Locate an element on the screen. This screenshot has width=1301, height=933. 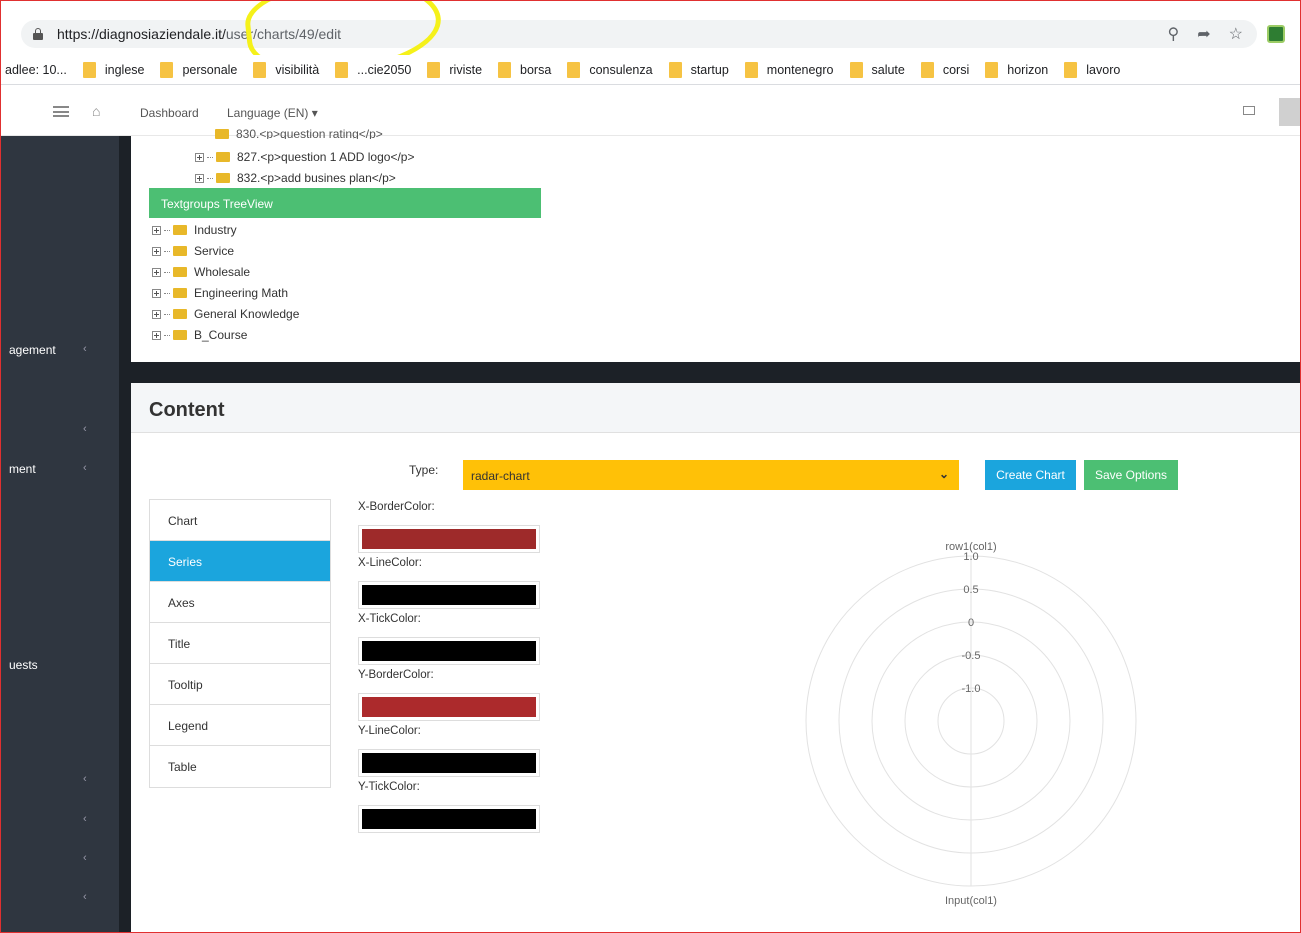
tab-legend: Legend is located at coordinates (240, 725).